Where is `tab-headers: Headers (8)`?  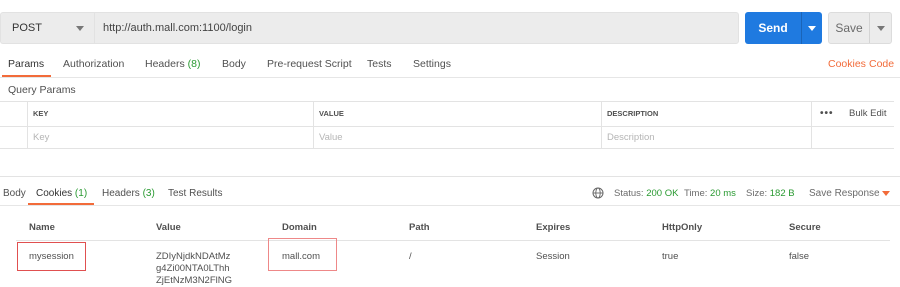
tab-headers: Headers (8) is located at coordinates (172, 64).